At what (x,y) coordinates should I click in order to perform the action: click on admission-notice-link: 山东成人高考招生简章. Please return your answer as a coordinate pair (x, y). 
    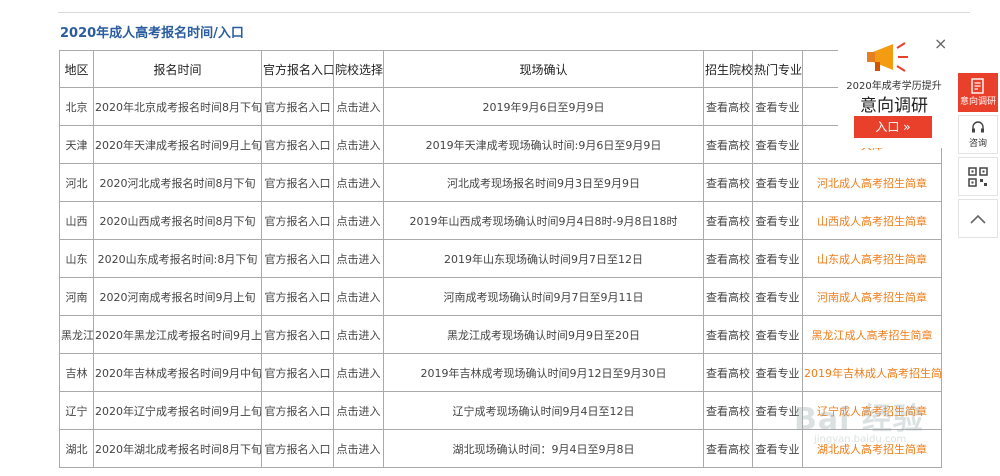
    Looking at the image, I should click on (872, 259).